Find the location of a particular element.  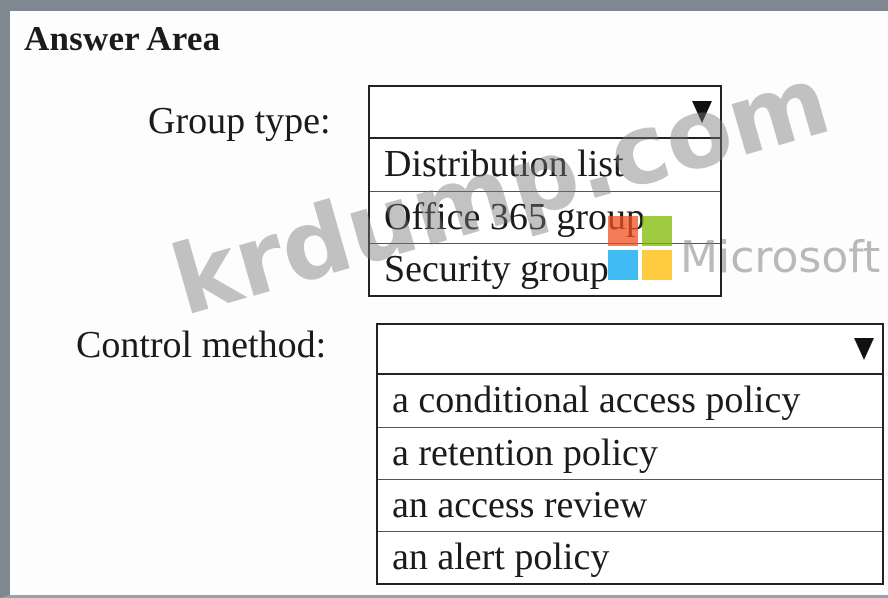

group-type-option-distribution-list: Distribution list is located at coordinates (545, 165).